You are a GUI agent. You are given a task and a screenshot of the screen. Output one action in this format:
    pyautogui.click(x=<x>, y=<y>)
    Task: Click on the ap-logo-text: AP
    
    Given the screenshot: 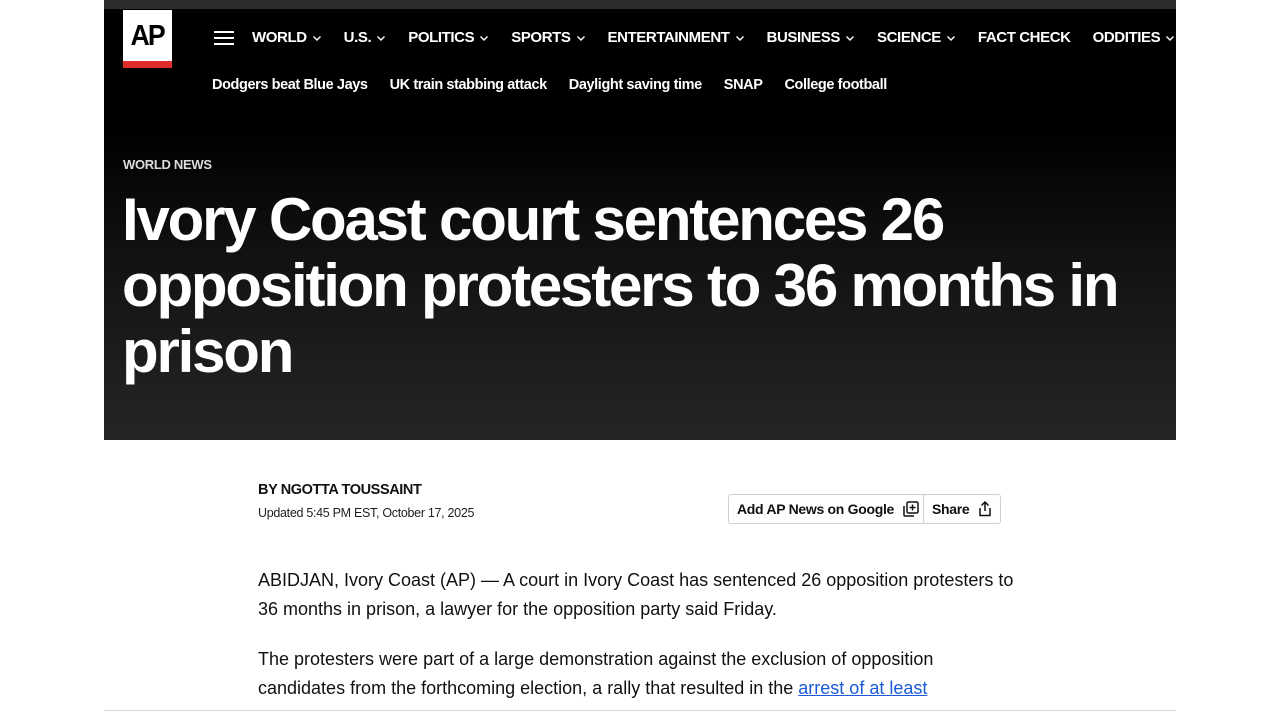 What is the action you would take?
    pyautogui.click(x=148, y=36)
    